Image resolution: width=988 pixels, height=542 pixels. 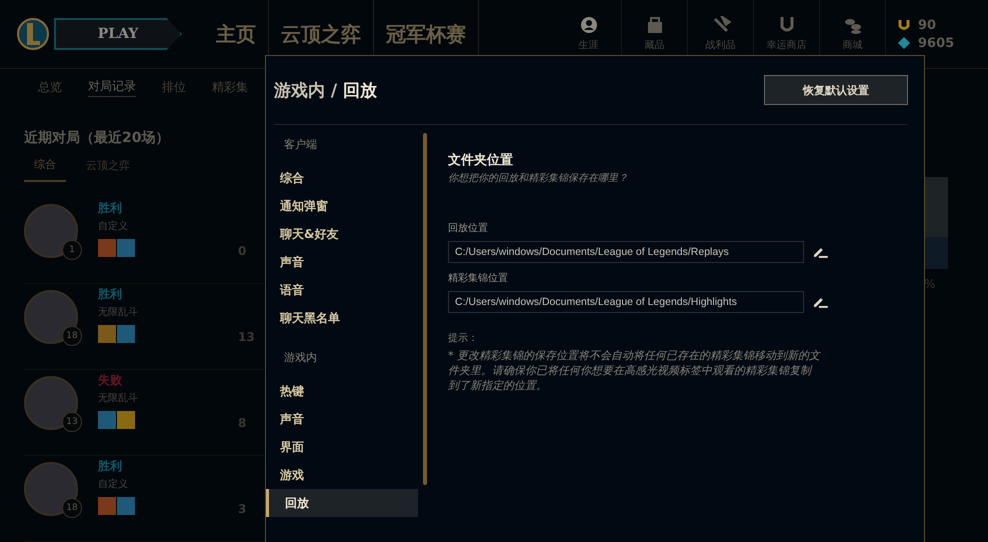 I want to click on settings-menu-item: 聊天&好友, so click(x=342, y=234).